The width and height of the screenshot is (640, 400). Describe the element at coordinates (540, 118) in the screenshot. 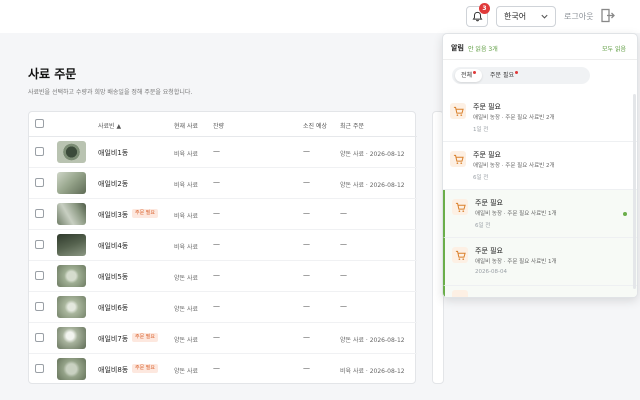

I see `notification-item: 주문 필요 애일비 농장 · 주문 필요 사료빈 2개 1일 전` at that location.